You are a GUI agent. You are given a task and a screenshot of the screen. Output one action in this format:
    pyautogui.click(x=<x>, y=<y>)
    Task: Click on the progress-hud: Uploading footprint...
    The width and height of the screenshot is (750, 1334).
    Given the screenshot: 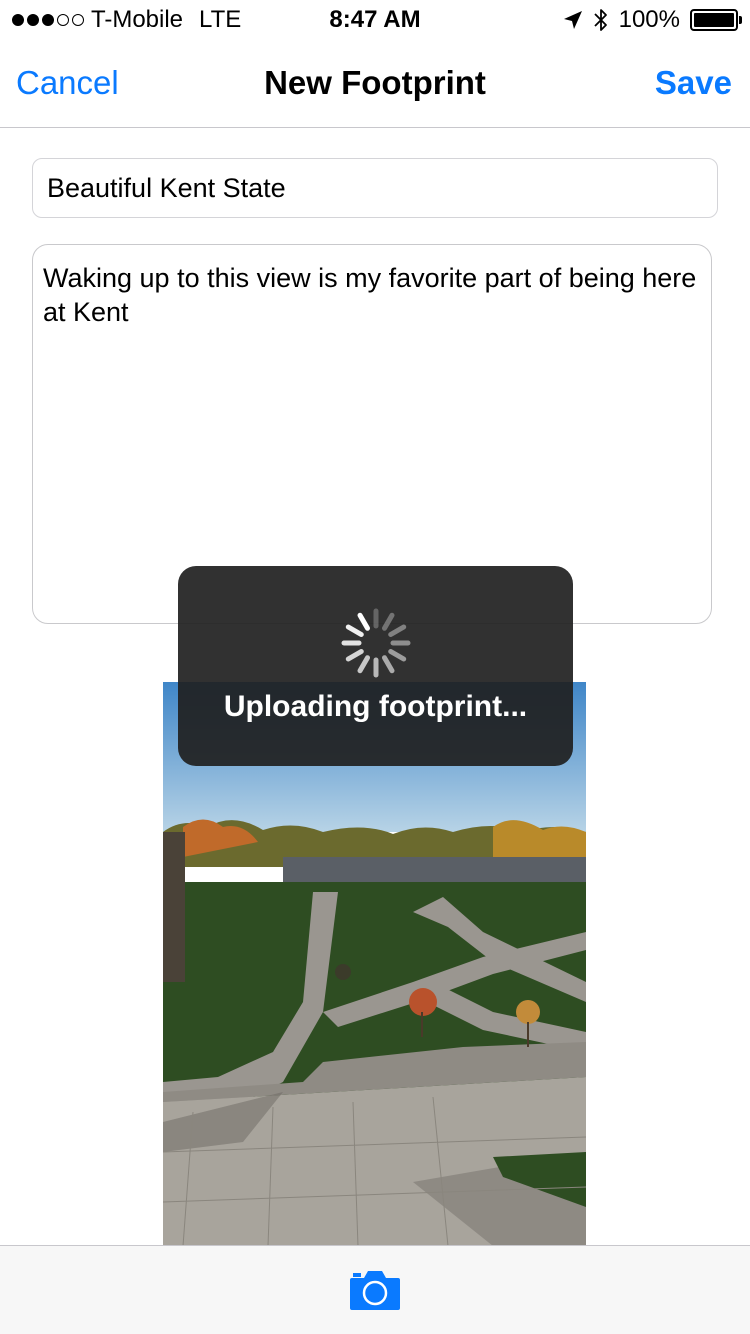 What is the action you would take?
    pyautogui.click(x=375, y=666)
    